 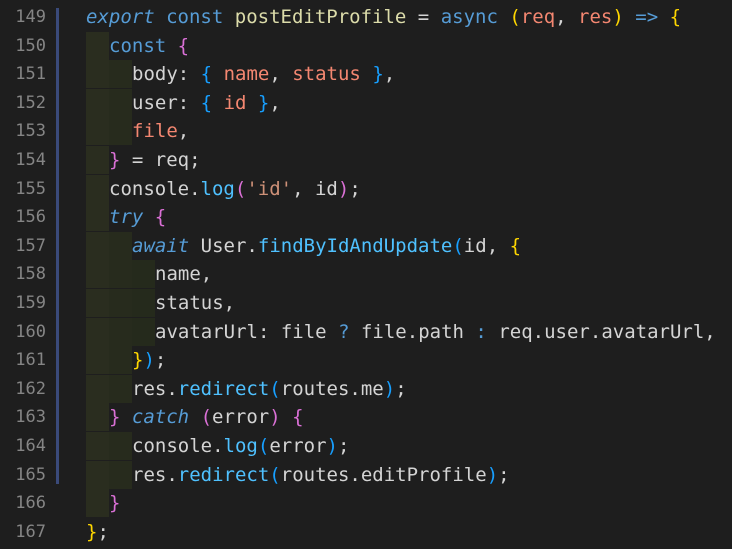 What do you see at coordinates (281, 74) in the screenshot?
I see `code-token: ,` at bounding box center [281, 74].